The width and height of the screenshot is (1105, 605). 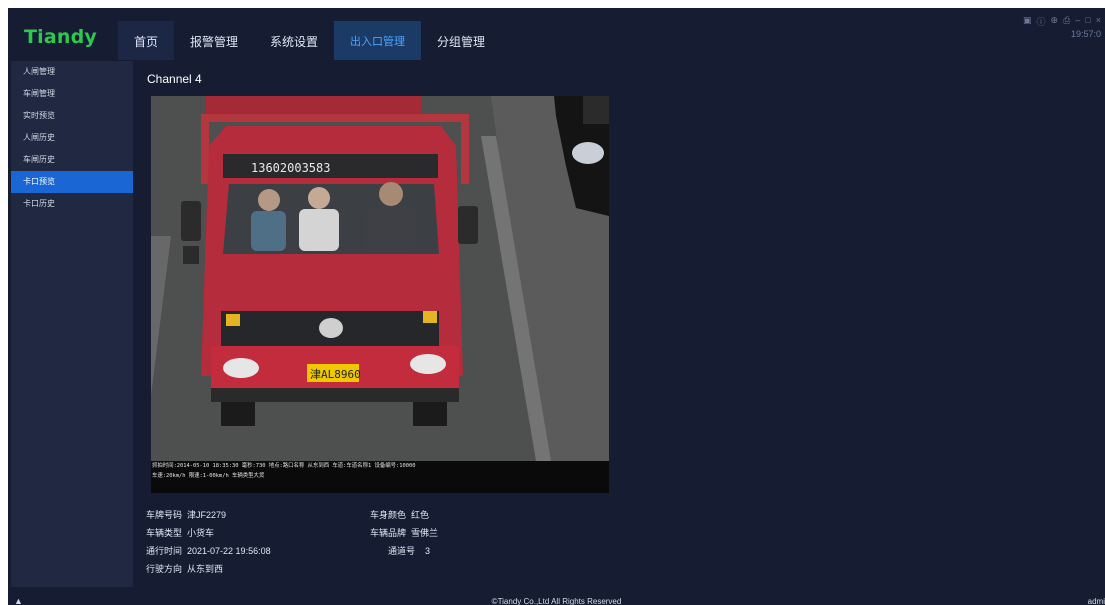 I want to click on pass-time-field: 通行时间 2021-07-22 19:56:08, so click(x=208, y=550).